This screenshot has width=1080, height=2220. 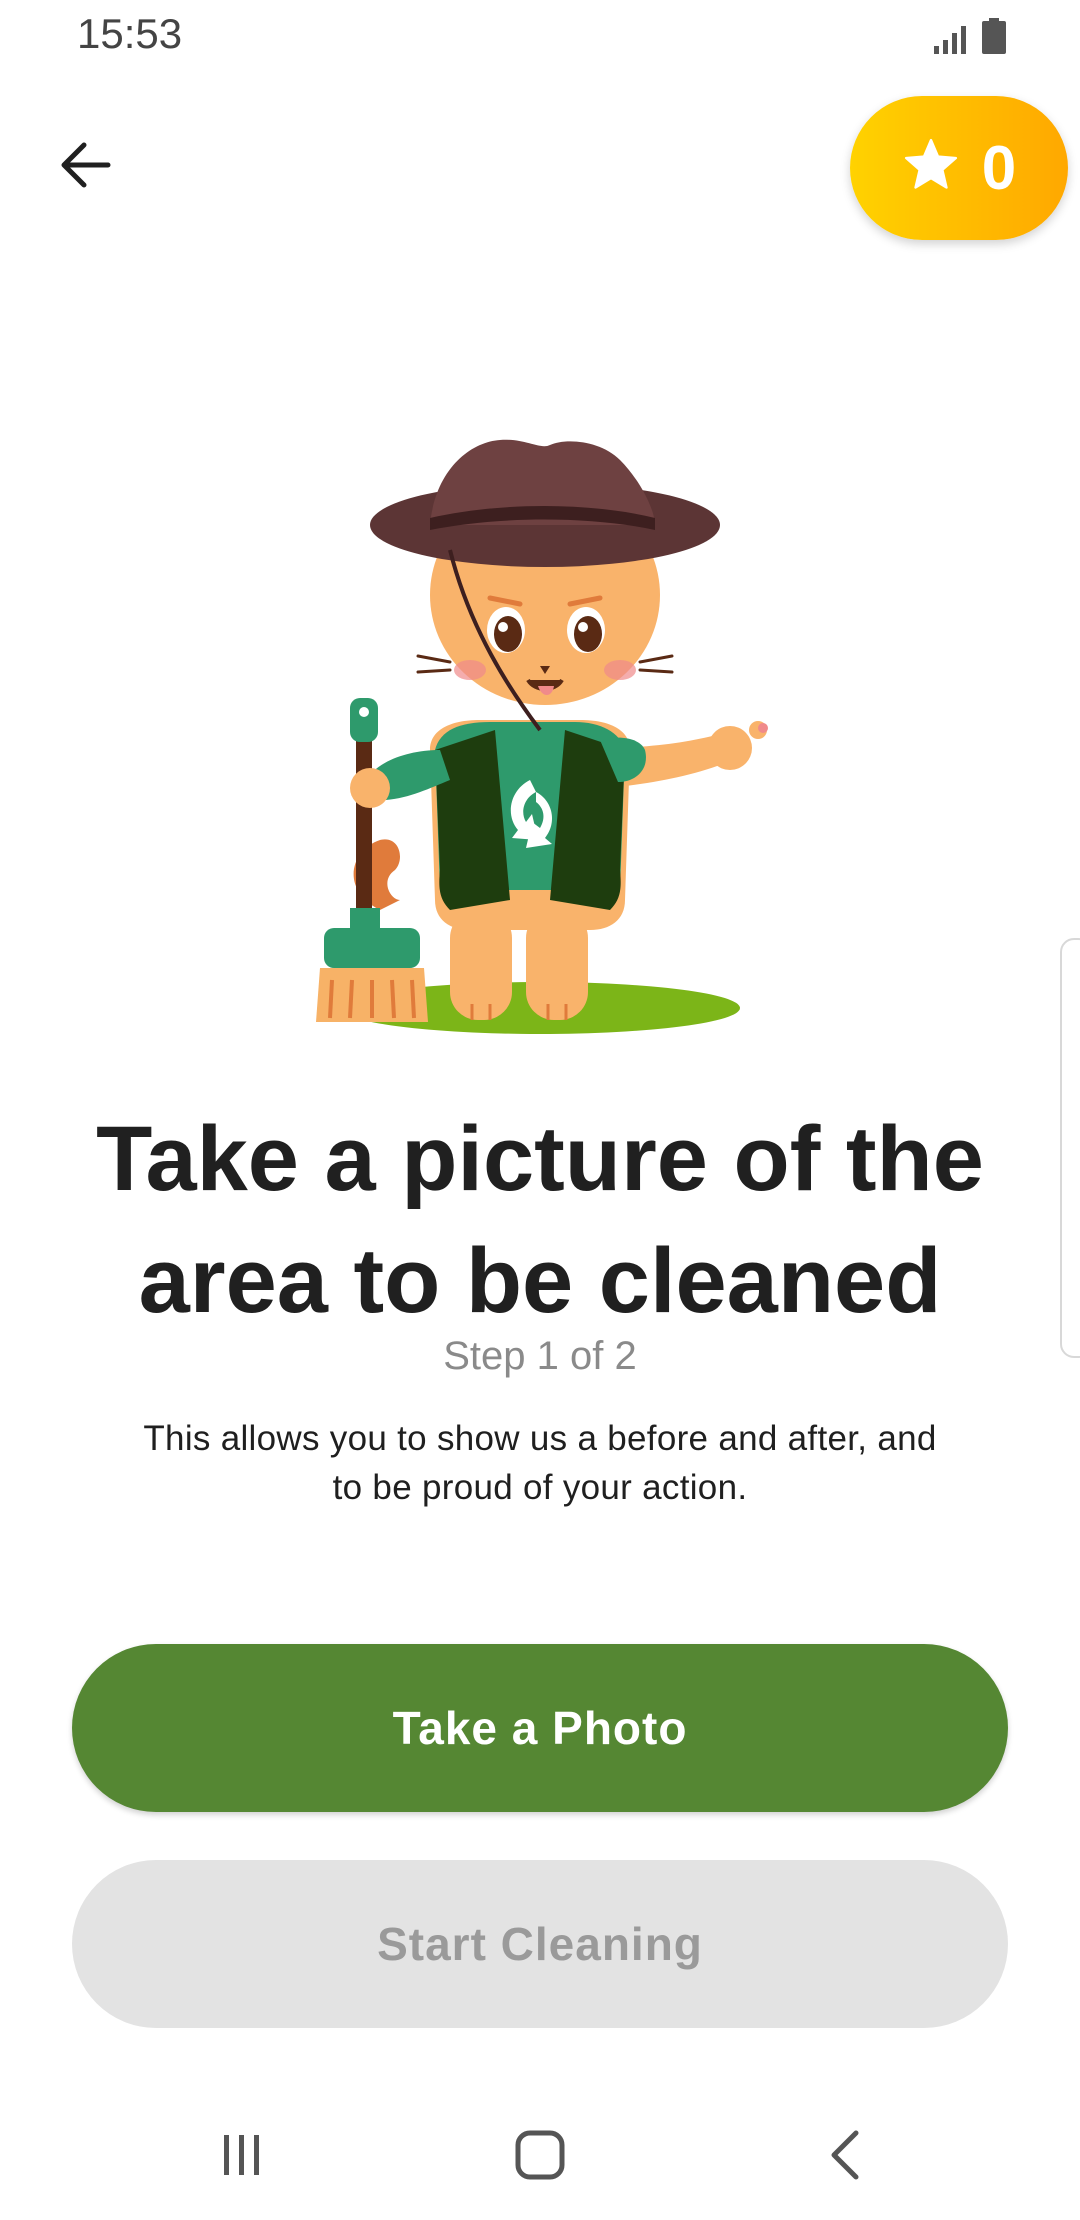 I want to click on back-button, so click(x=85, y=167).